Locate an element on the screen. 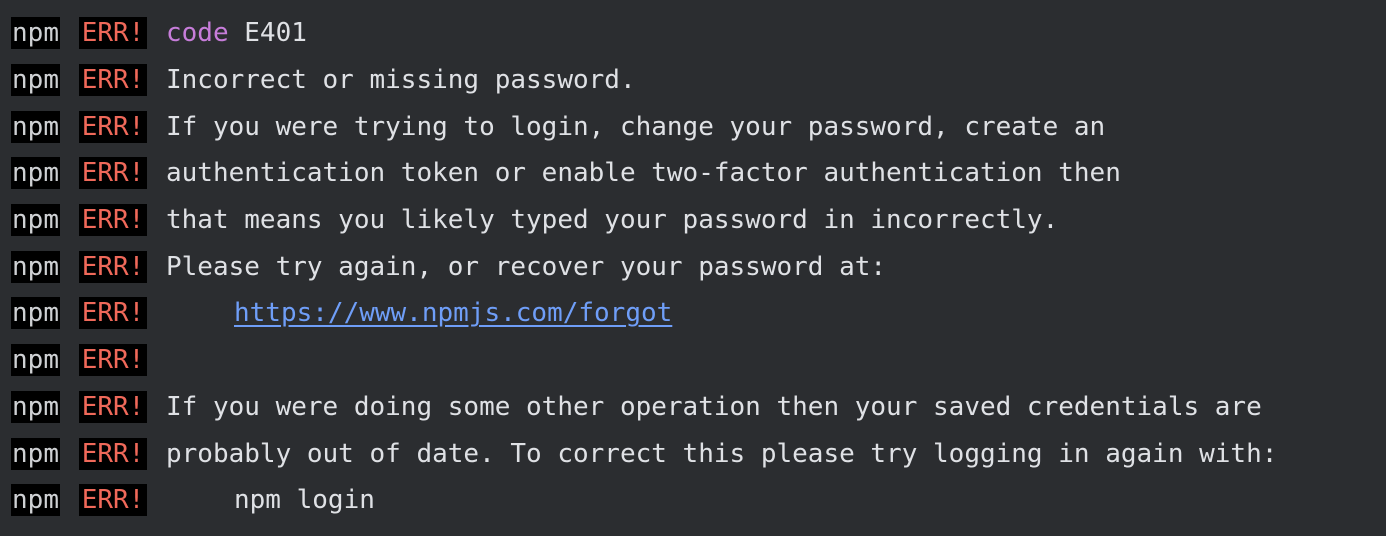  log-message: Incorrect or missing password. is located at coordinates (401, 80).